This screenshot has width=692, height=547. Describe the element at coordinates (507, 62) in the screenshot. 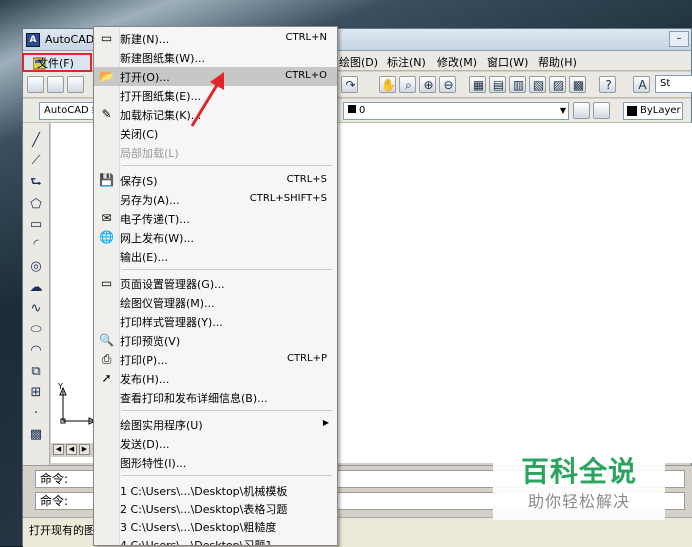

I see `menu-window: 窗口(W)` at that location.